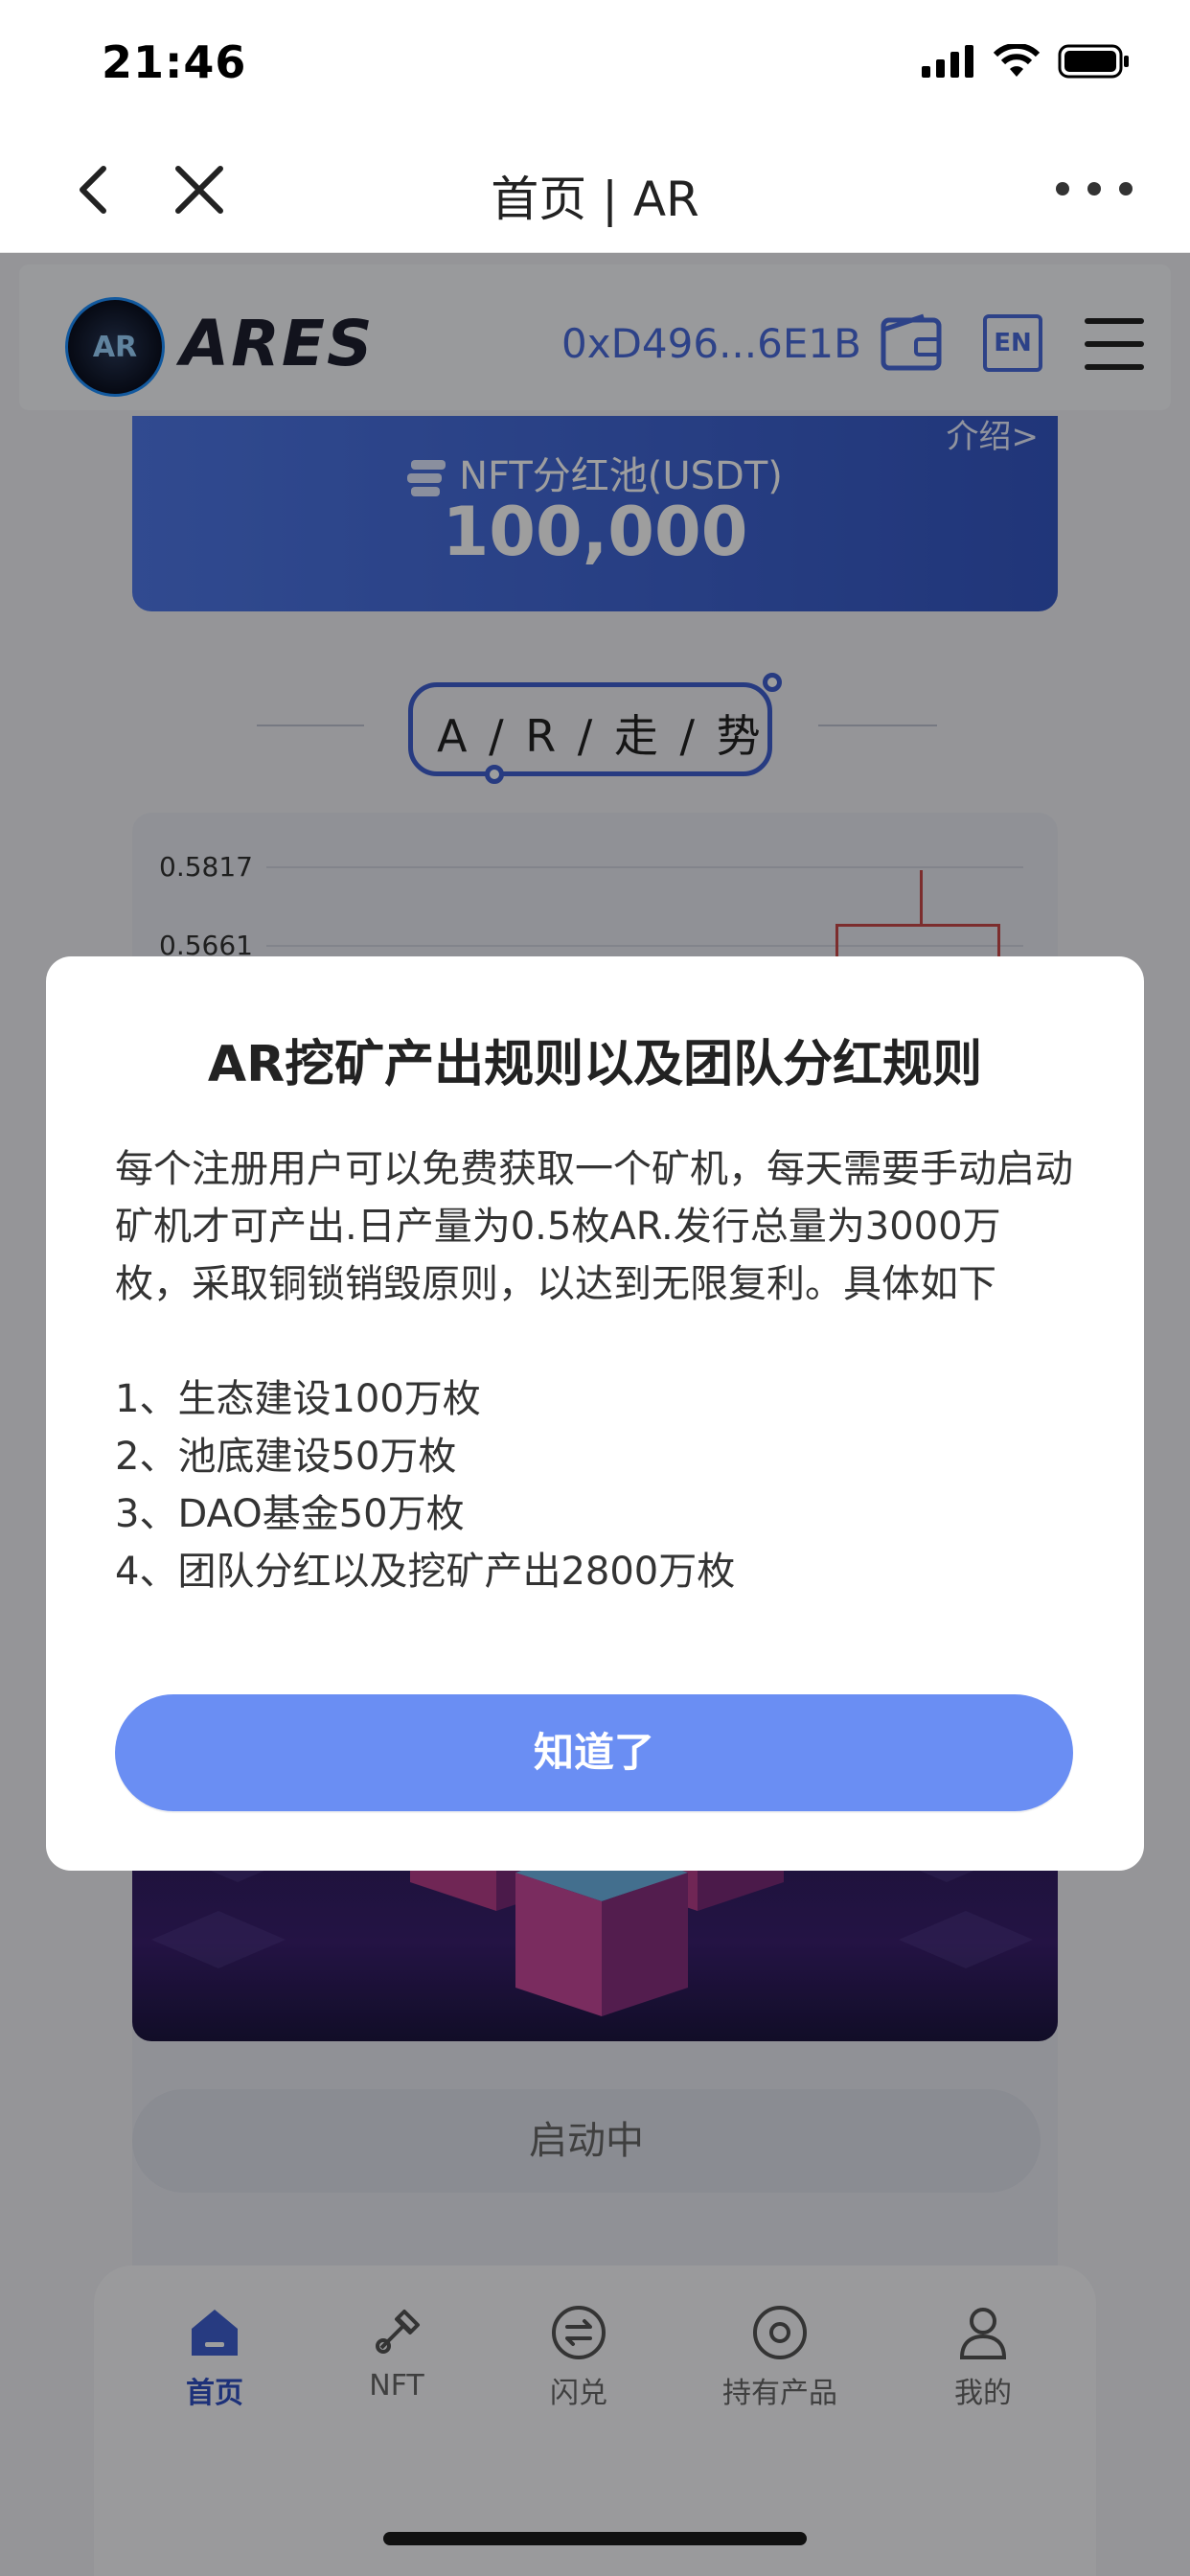 This screenshot has width=1190, height=2576. Describe the element at coordinates (1017, 60) in the screenshot. I see `wifi-icon` at that location.